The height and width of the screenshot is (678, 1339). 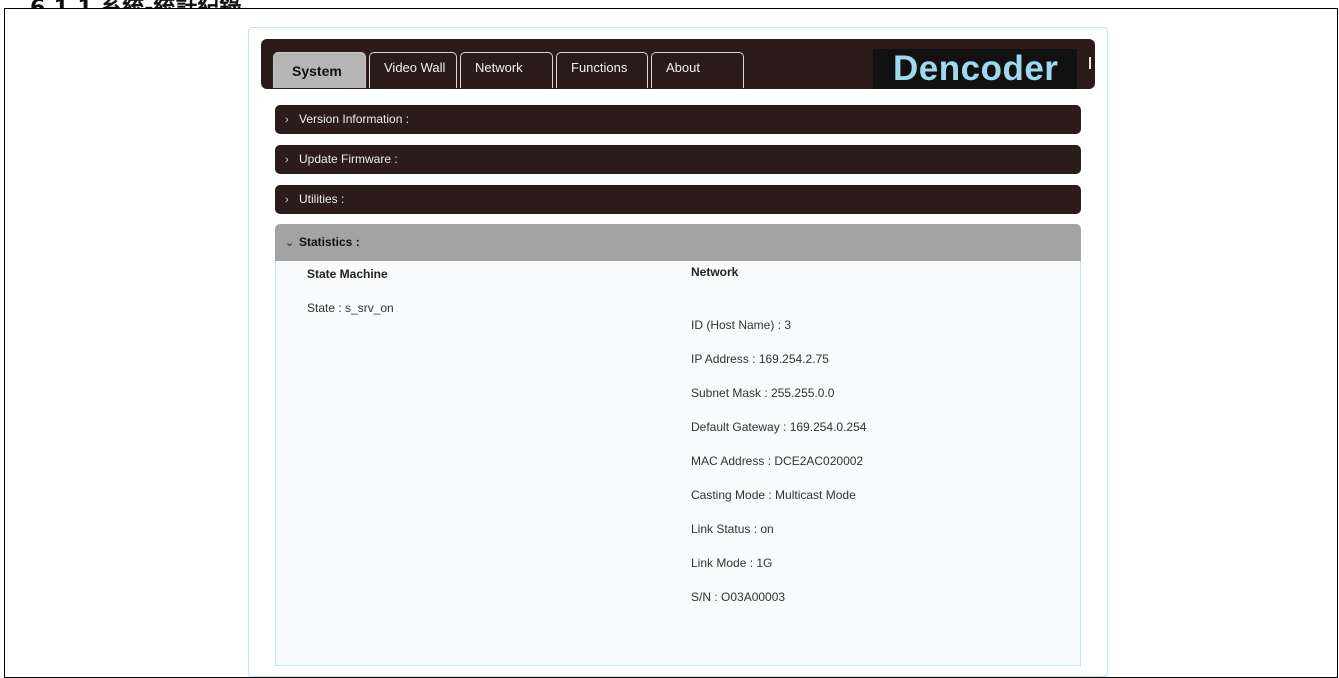 I want to click on chevron-down-icon: ⌄, so click(x=290, y=243).